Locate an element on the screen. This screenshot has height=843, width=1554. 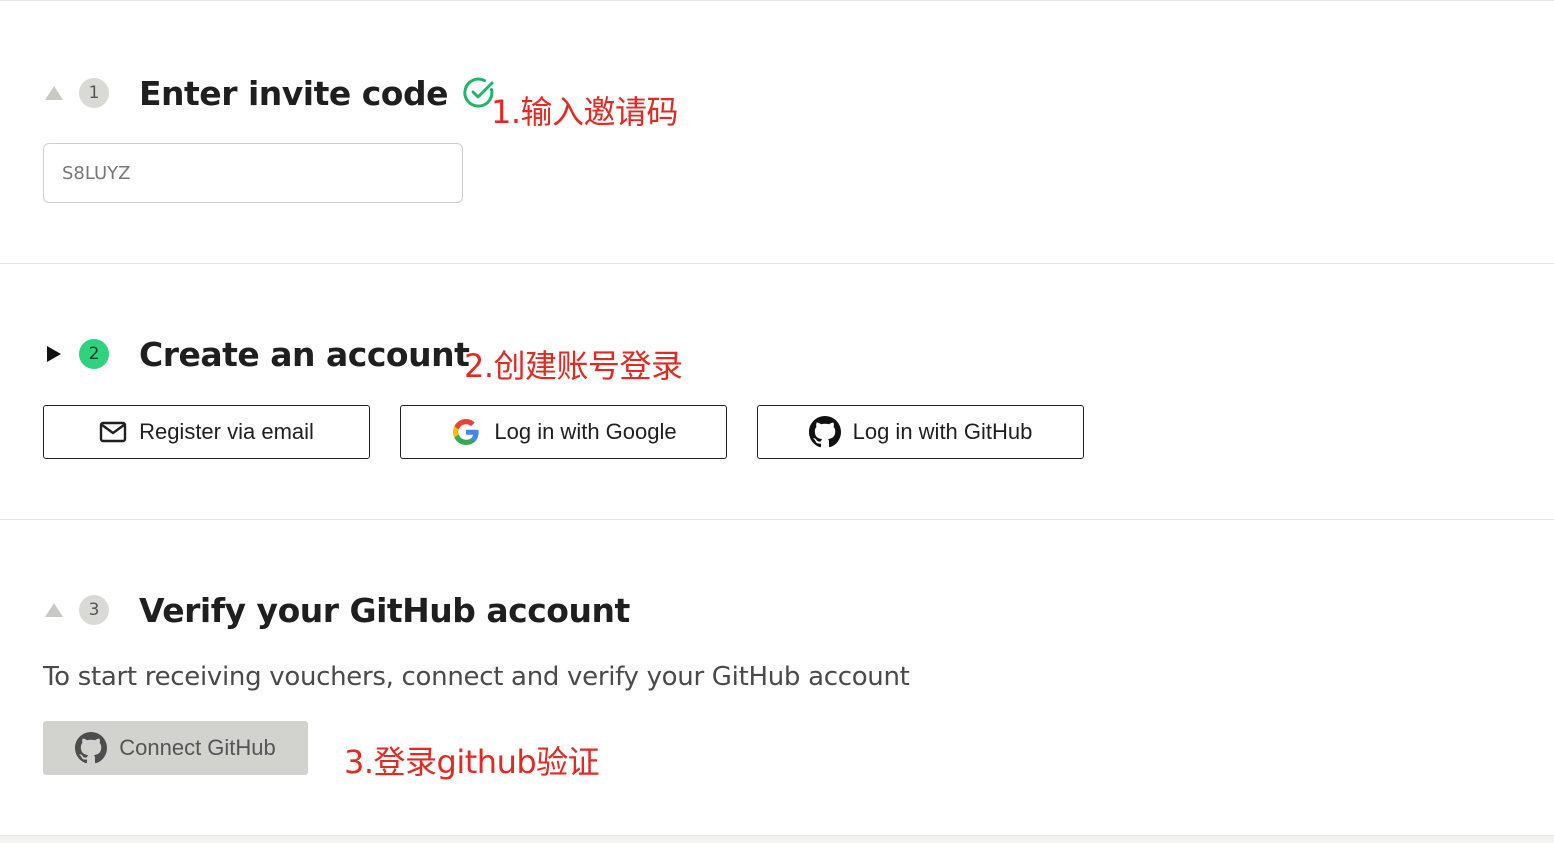
button-label: Log in with Google is located at coordinates (585, 431).